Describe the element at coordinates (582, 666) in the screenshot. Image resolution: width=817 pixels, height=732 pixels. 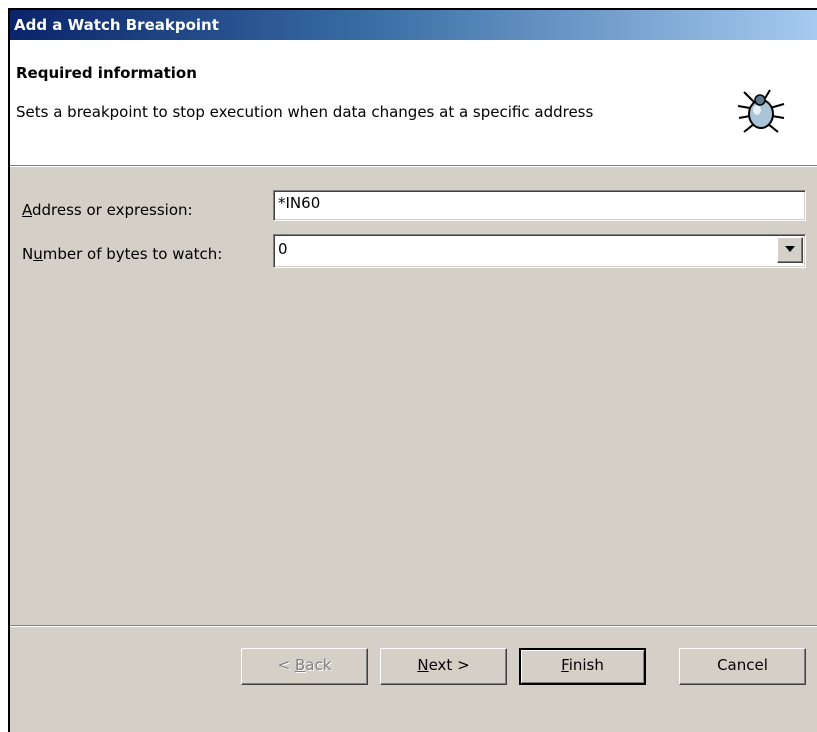
I see `finish-button: Finish` at that location.